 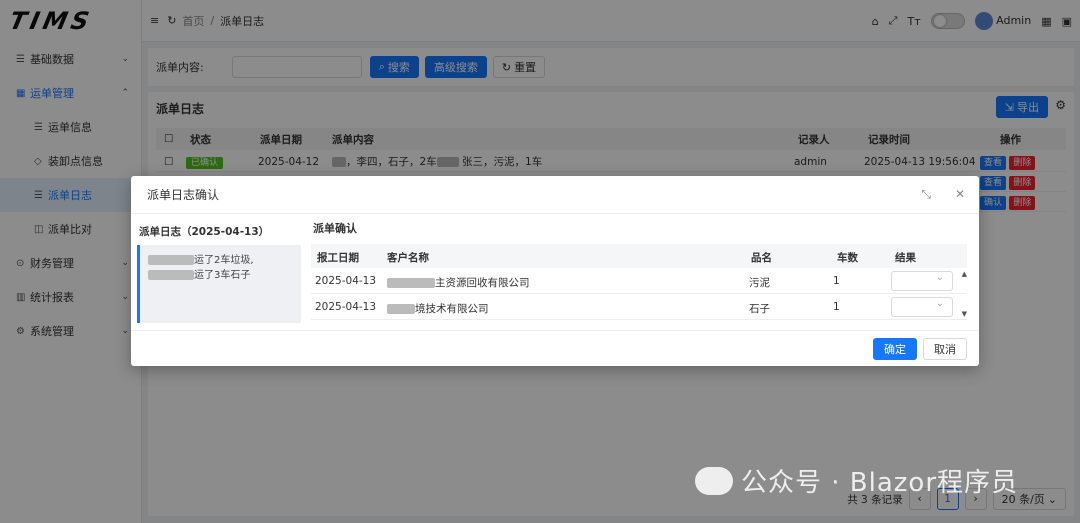 What do you see at coordinates (555, 195) in the screenshot?
I see `modal-header: 派单日志确认 ⤡ ✕` at bounding box center [555, 195].